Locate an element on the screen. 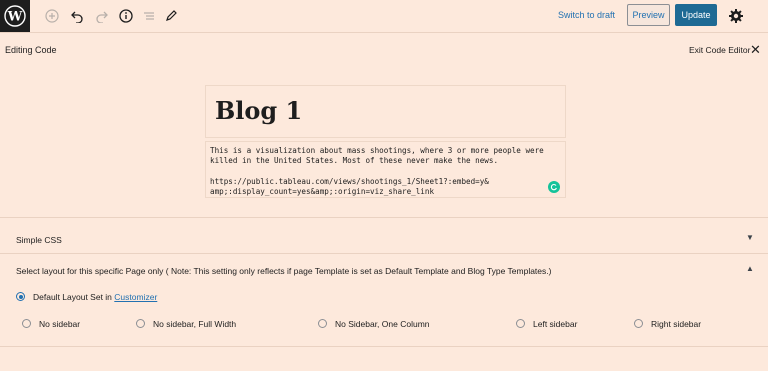 This screenshot has width=768, height=371. switch-to-draft-button: Switch to draft is located at coordinates (586, 15).